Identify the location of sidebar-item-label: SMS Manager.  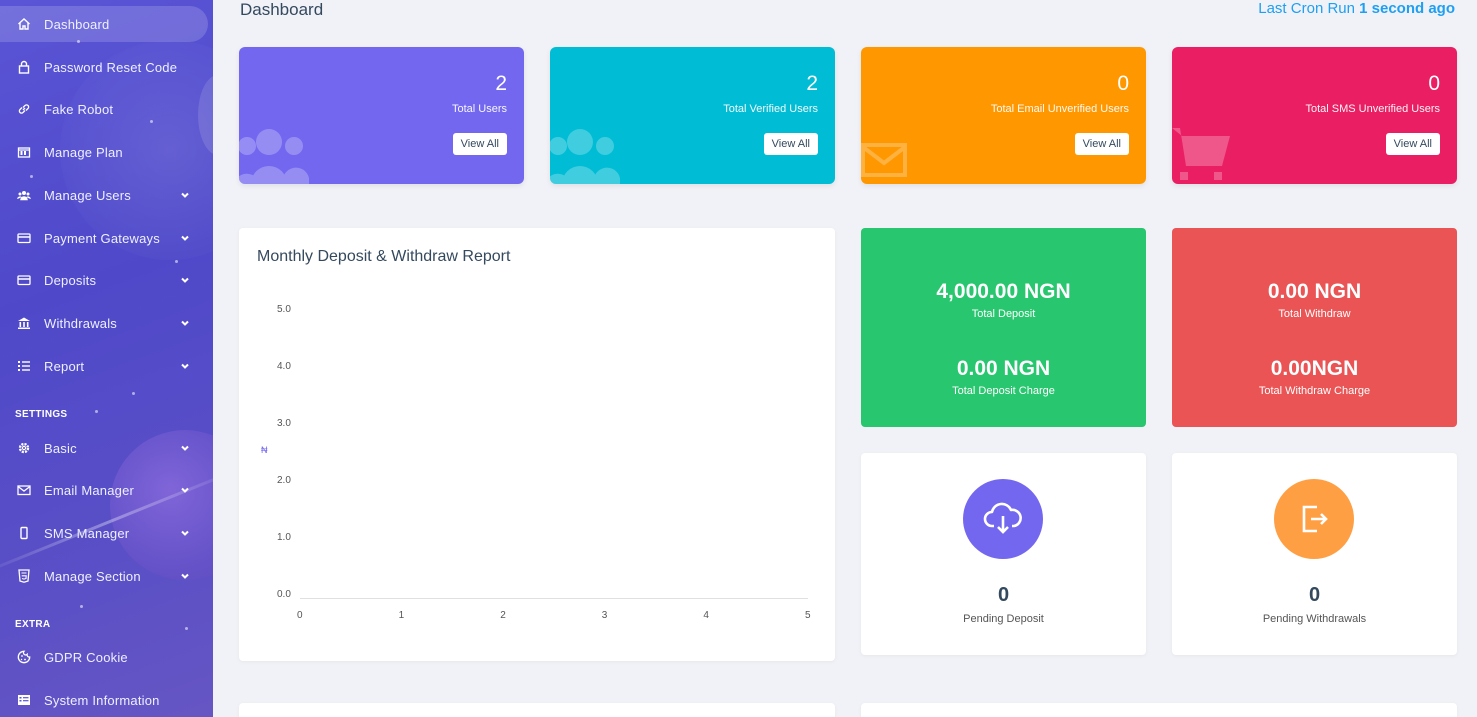
(87, 533).